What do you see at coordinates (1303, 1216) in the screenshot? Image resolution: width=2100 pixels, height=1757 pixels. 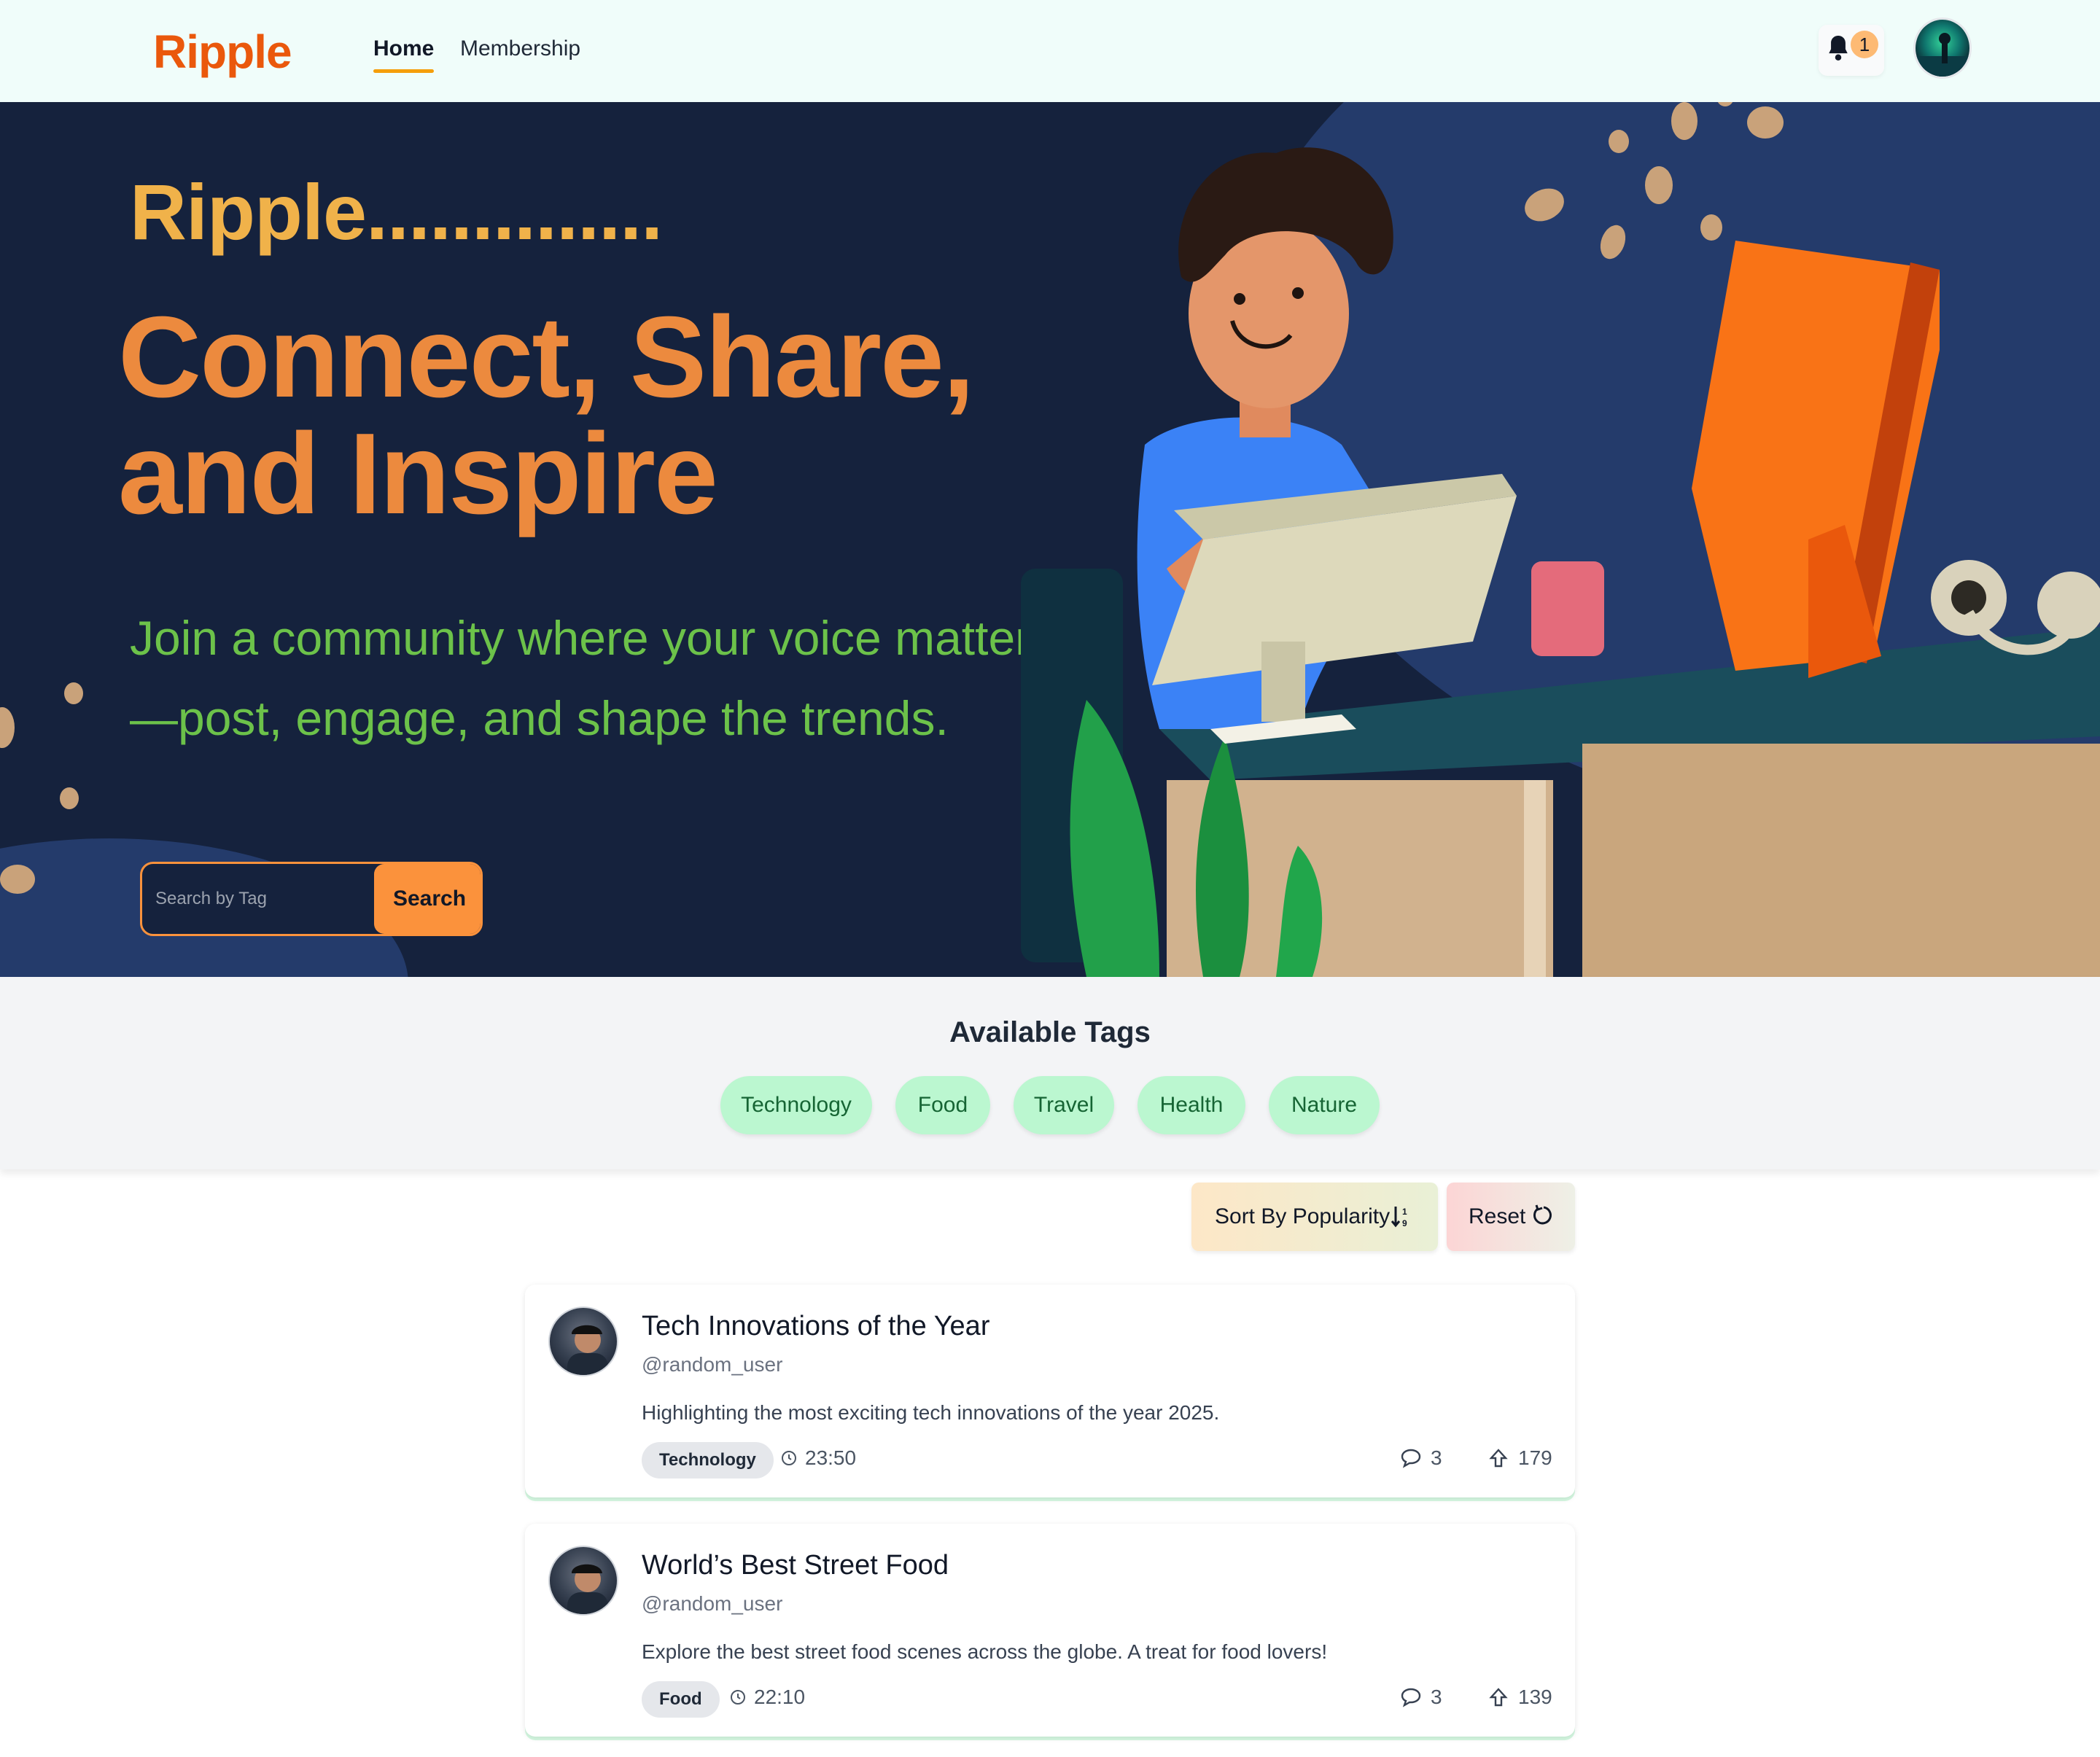 I see `sort-button-label: Sort By Popularity` at bounding box center [1303, 1216].